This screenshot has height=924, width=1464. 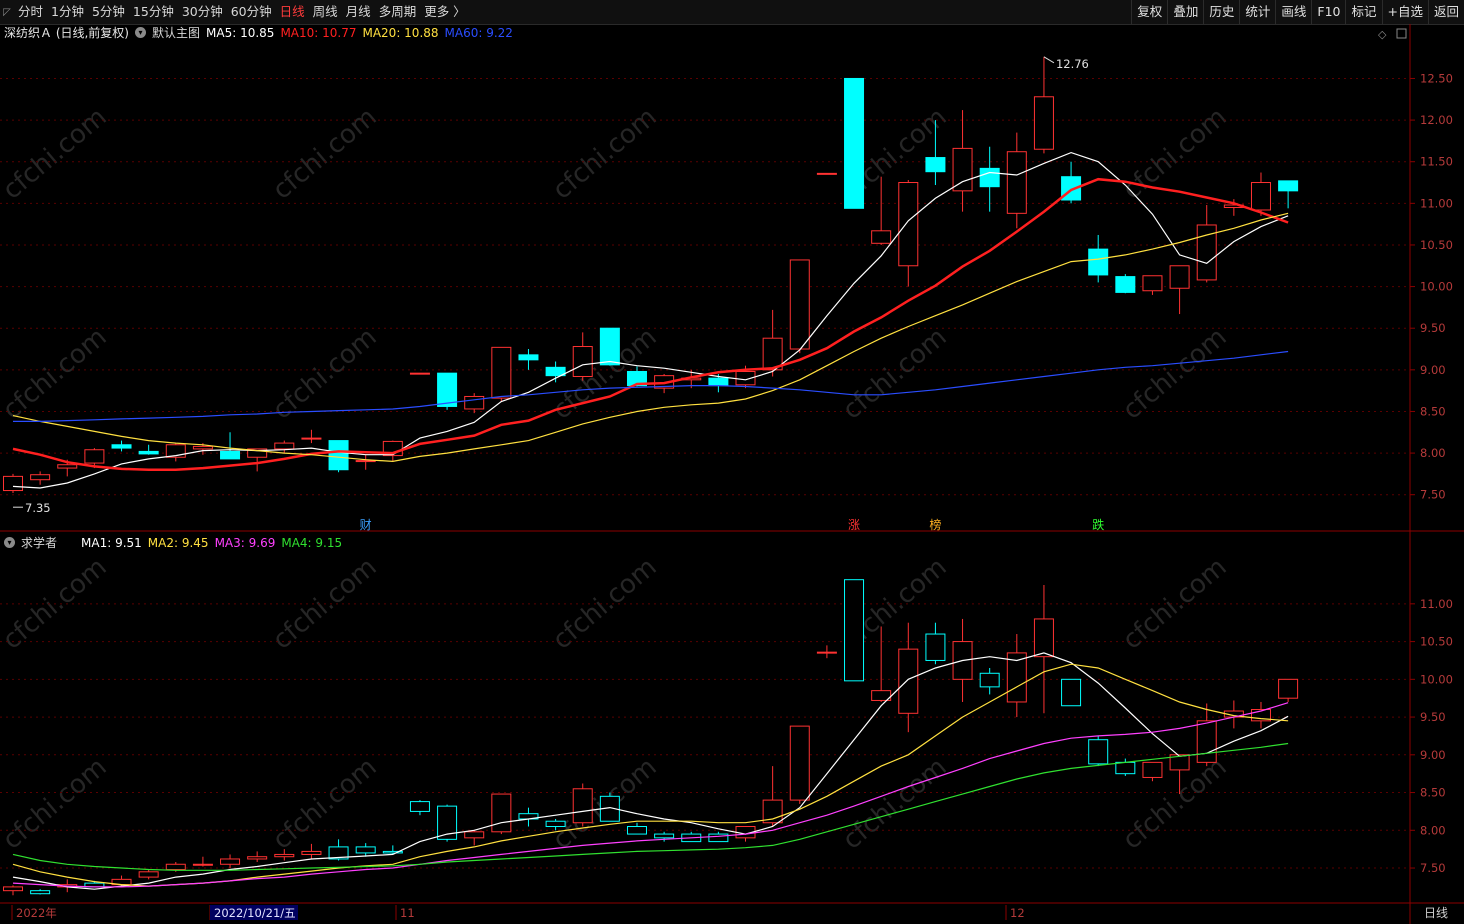 What do you see at coordinates (140, 32) in the screenshot?
I see `indicator-menu-icon: ▾` at bounding box center [140, 32].